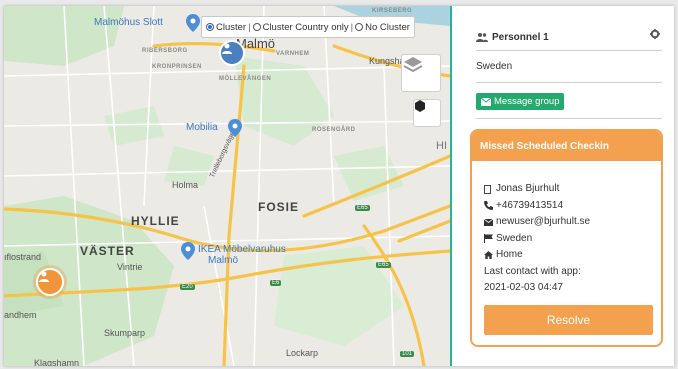 The image size is (678, 369). What do you see at coordinates (569, 72) in the screenshot?
I see `group-country: Sweden` at bounding box center [569, 72].